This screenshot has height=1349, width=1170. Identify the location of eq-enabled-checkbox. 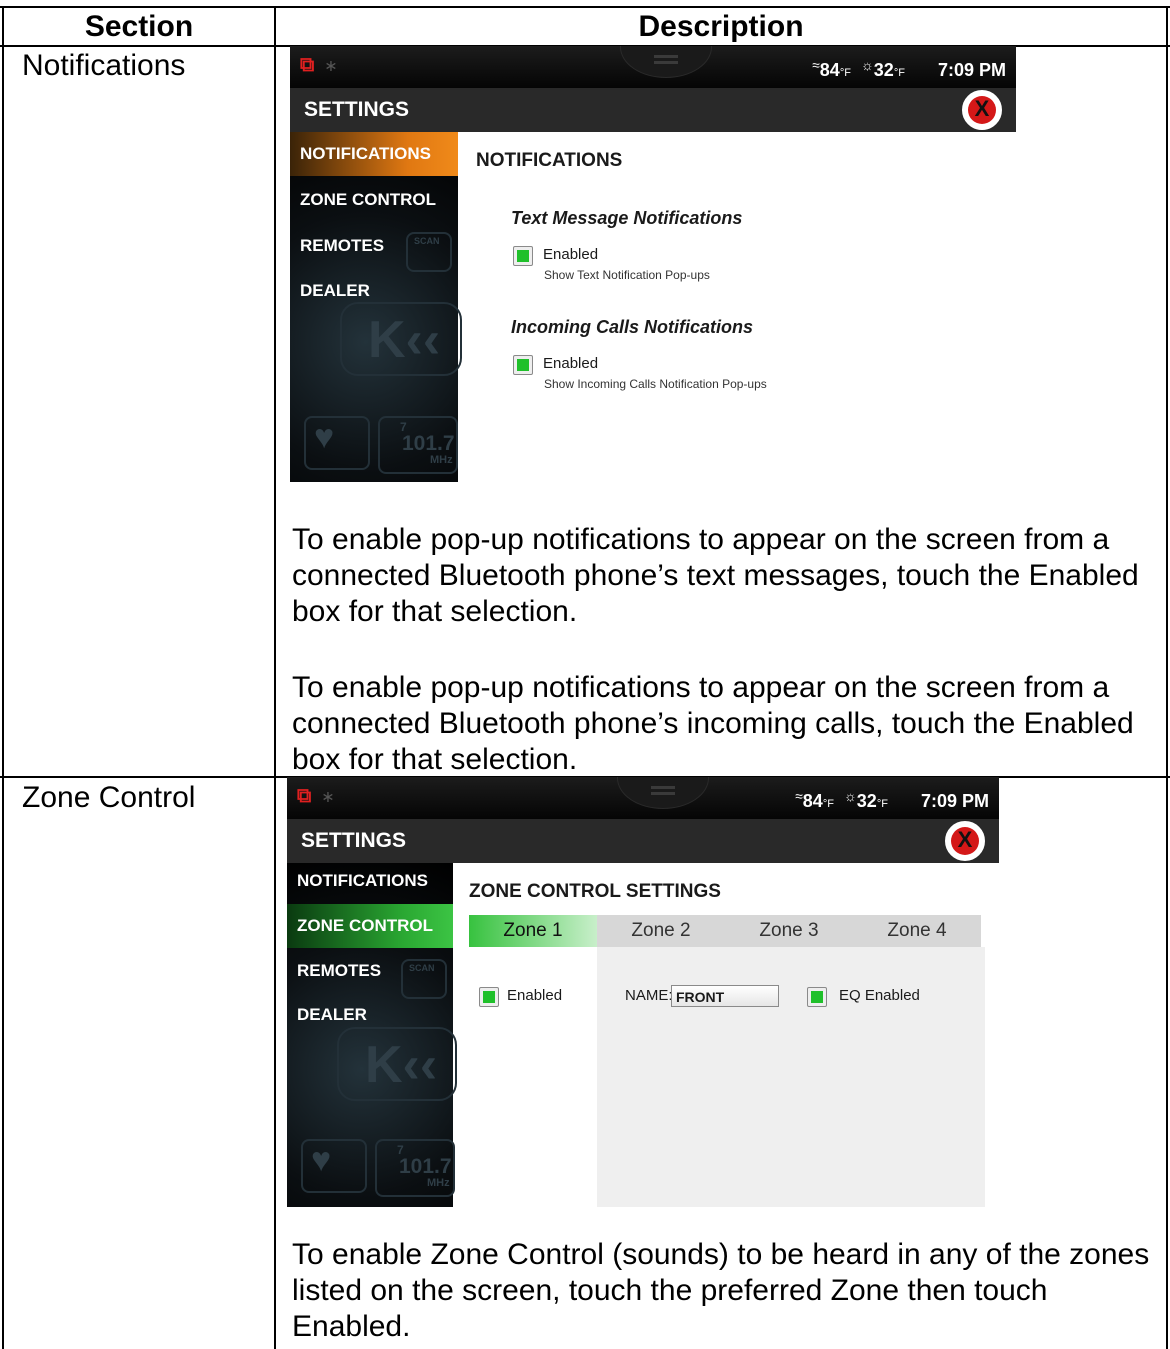
(817, 997).